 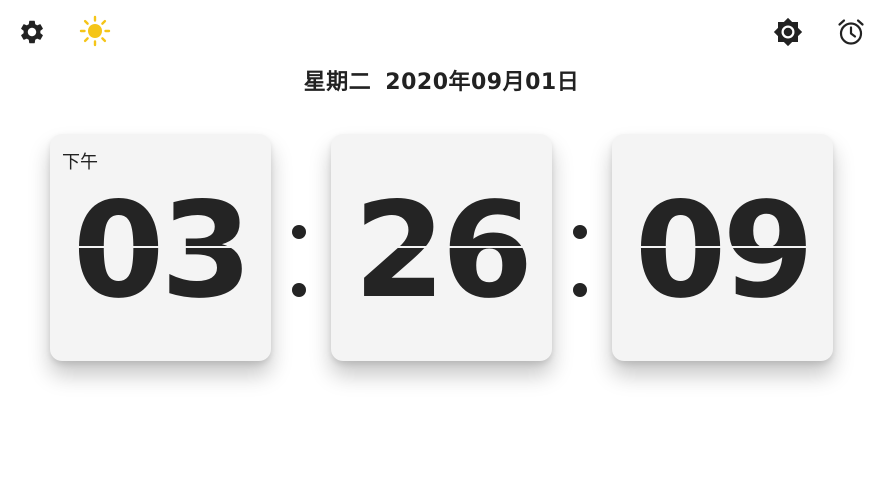 I want to click on settings-button, so click(x=32, y=32).